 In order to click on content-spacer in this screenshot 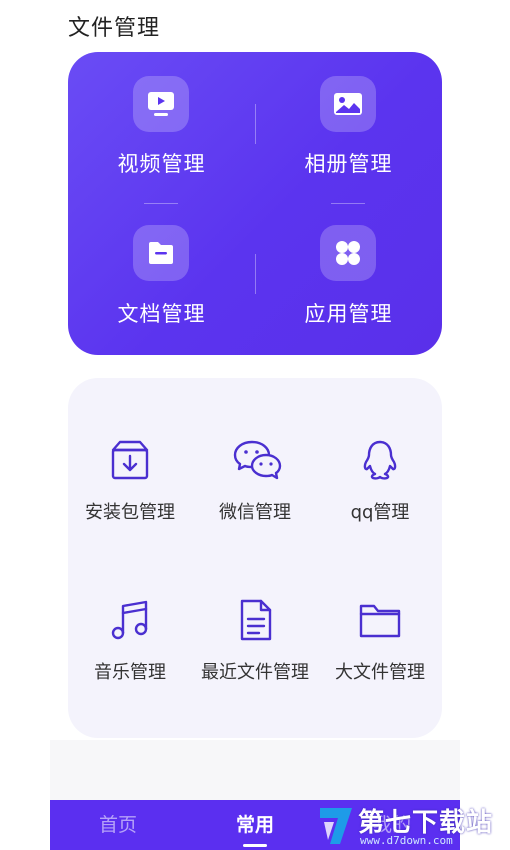, I will do `click(255, 770)`.